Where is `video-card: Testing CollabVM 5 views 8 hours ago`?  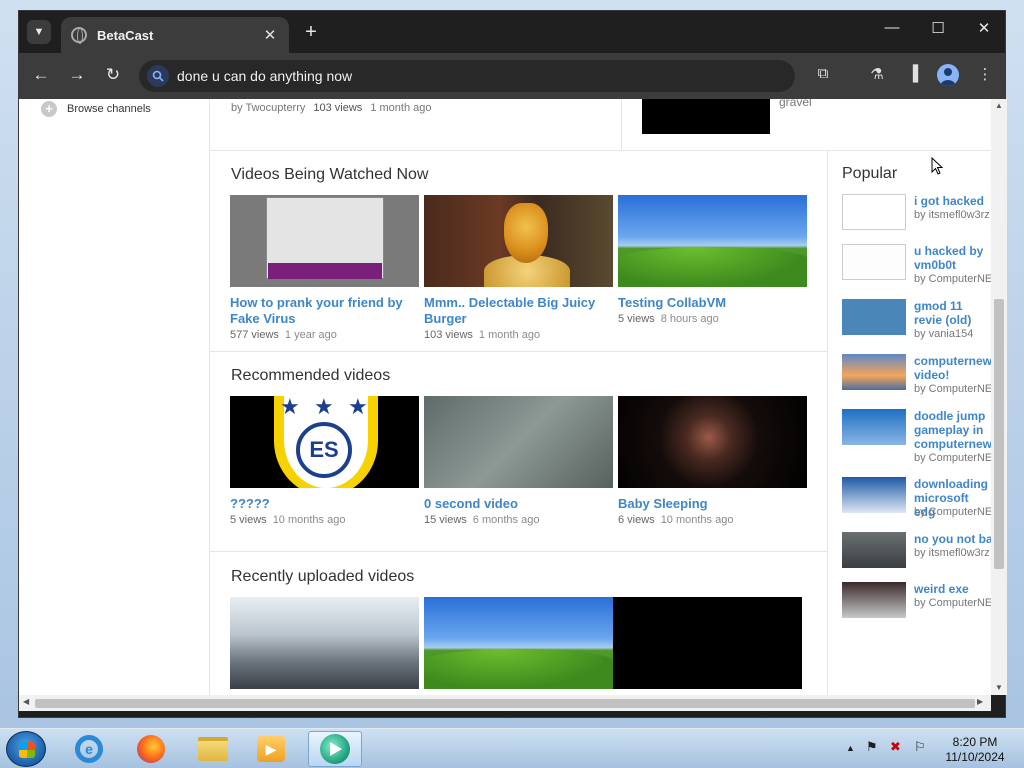
video-card: Testing CollabVM 5 views 8 hours ago is located at coordinates (712, 260).